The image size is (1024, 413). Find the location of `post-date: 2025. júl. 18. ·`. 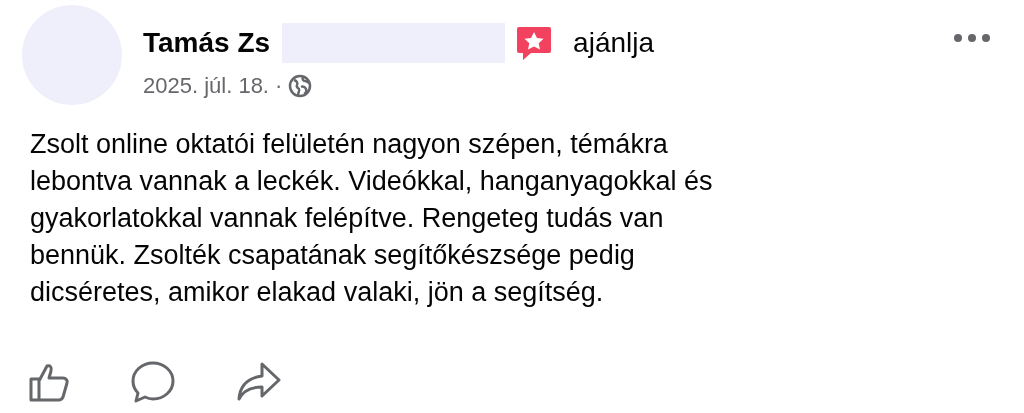

post-date: 2025. júl. 18. · is located at coordinates (213, 85).